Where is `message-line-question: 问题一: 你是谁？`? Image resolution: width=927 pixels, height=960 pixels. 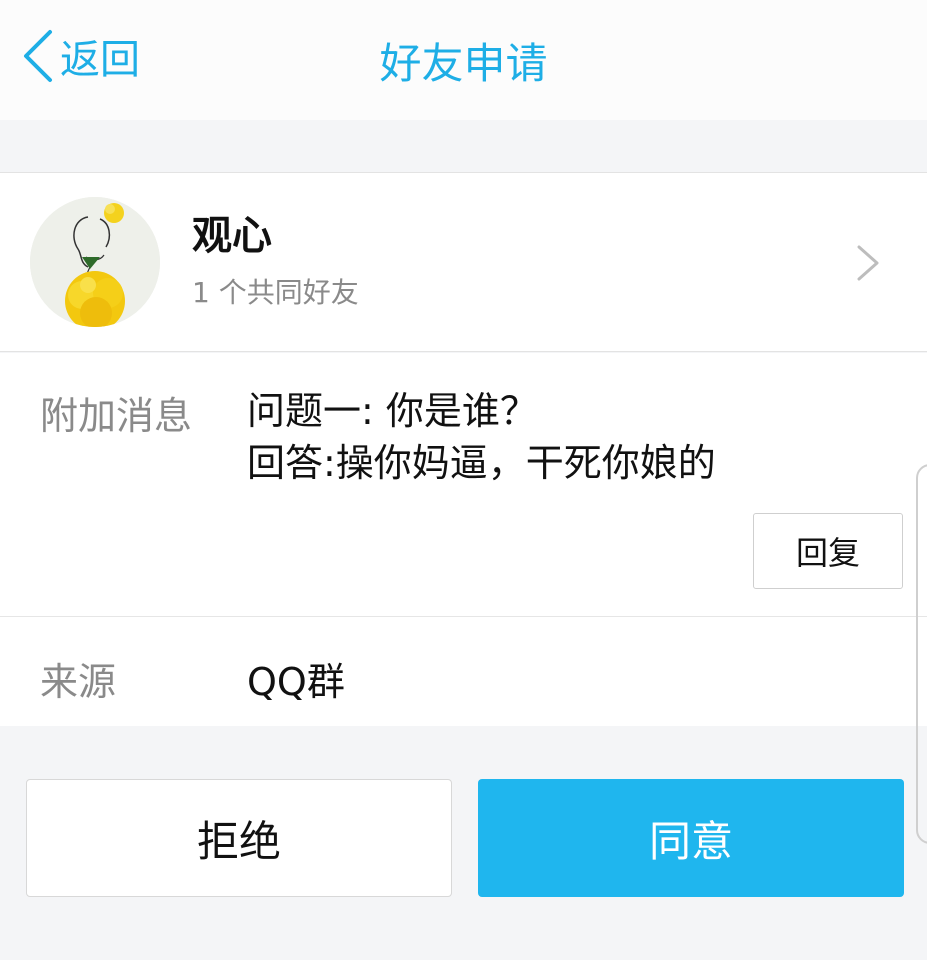
message-line-question: 问题一: 你是谁？ is located at coordinates (392, 411).